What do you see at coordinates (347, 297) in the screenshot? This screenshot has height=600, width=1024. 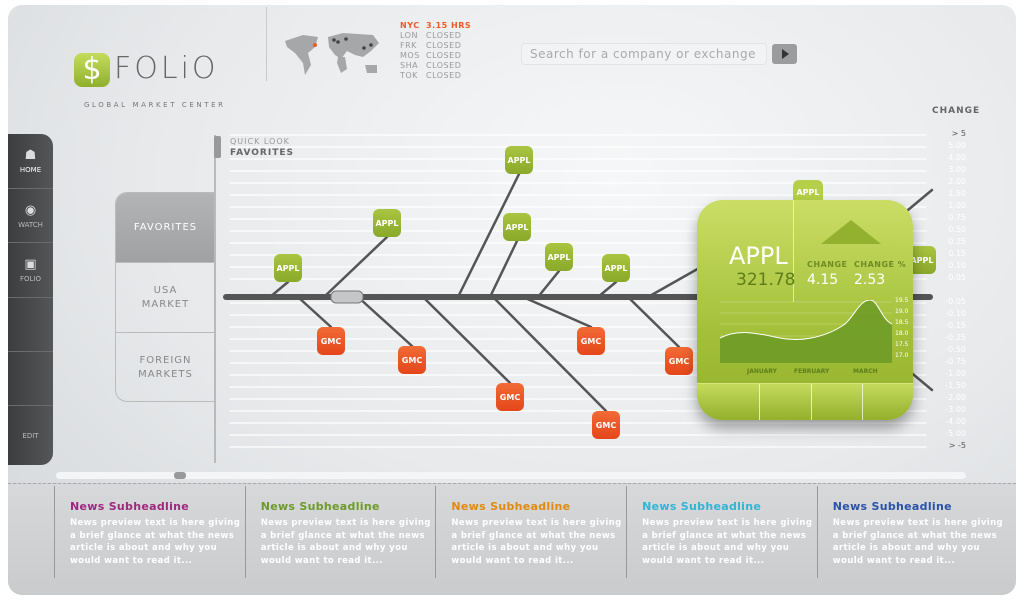 I see `spine-handle` at bounding box center [347, 297].